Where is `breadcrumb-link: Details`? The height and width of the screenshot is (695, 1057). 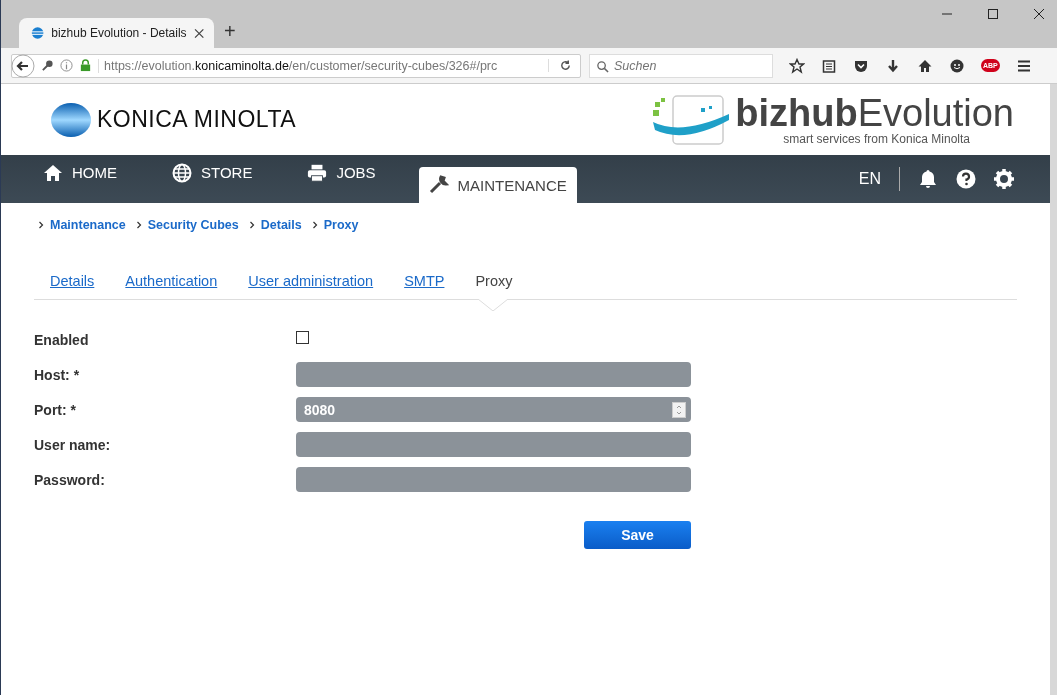 breadcrumb-link: Details is located at coordinates (281, 225).